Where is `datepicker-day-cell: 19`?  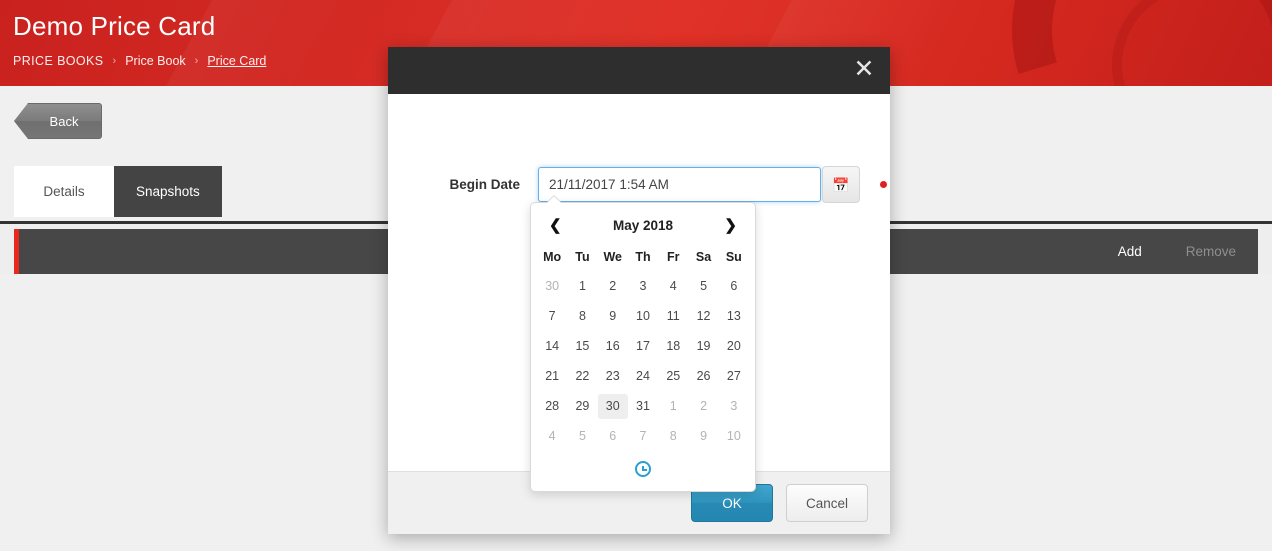 datepicker-day-cell: 19 is located at coordinates (703, 346).